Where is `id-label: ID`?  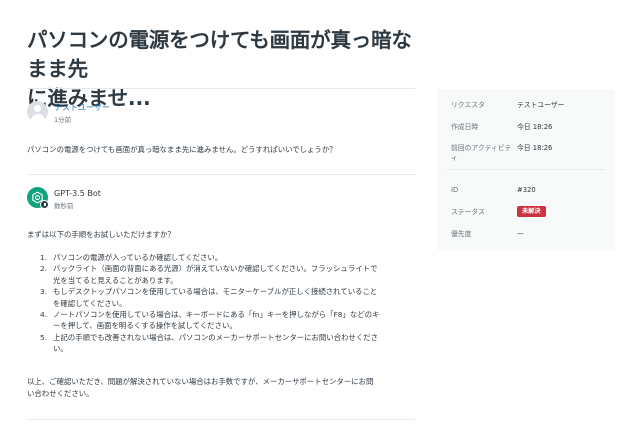
id-label: ID is located at coordinates (455, 190).